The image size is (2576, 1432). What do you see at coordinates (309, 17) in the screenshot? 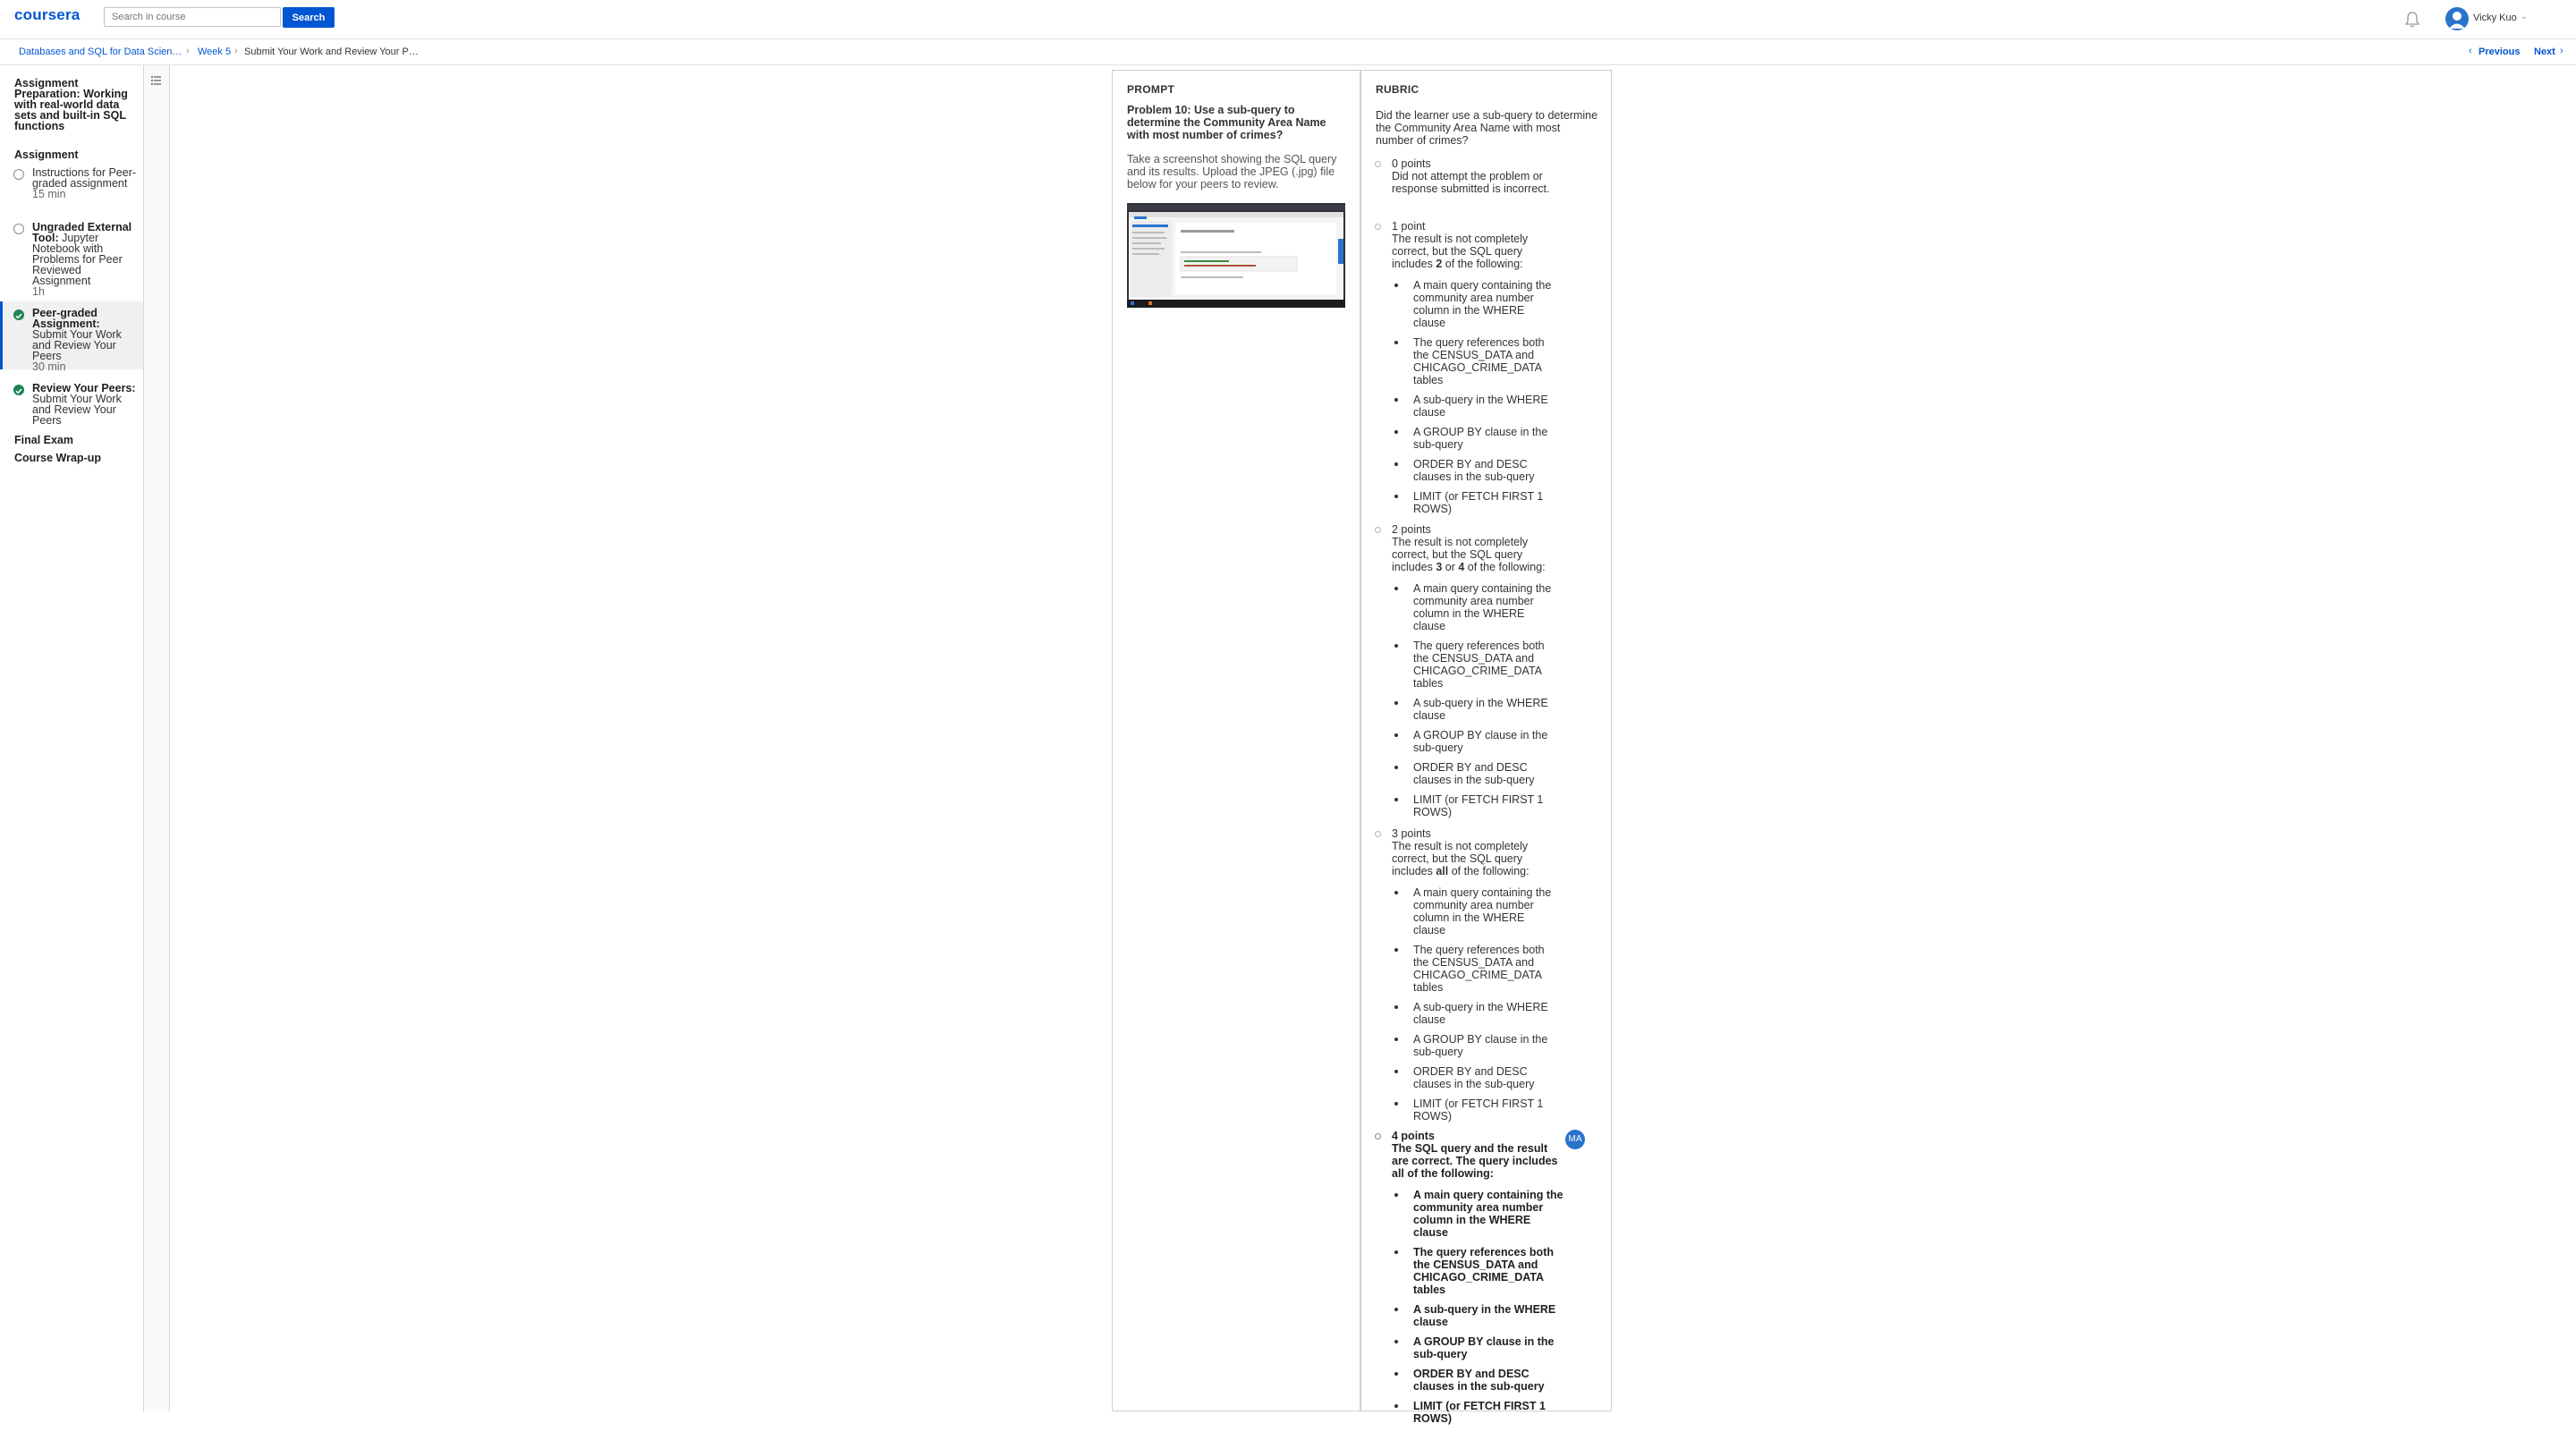
I see `search-button: Search` at bounding box center [309, 17].